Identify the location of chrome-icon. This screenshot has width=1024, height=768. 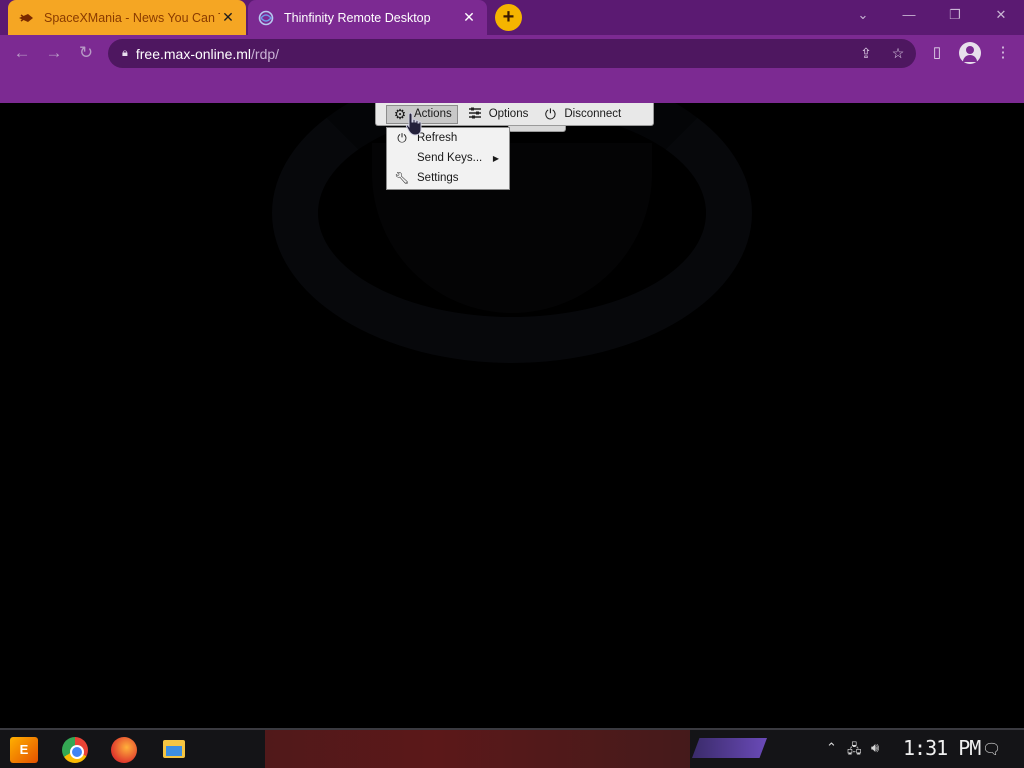
(75, 750).